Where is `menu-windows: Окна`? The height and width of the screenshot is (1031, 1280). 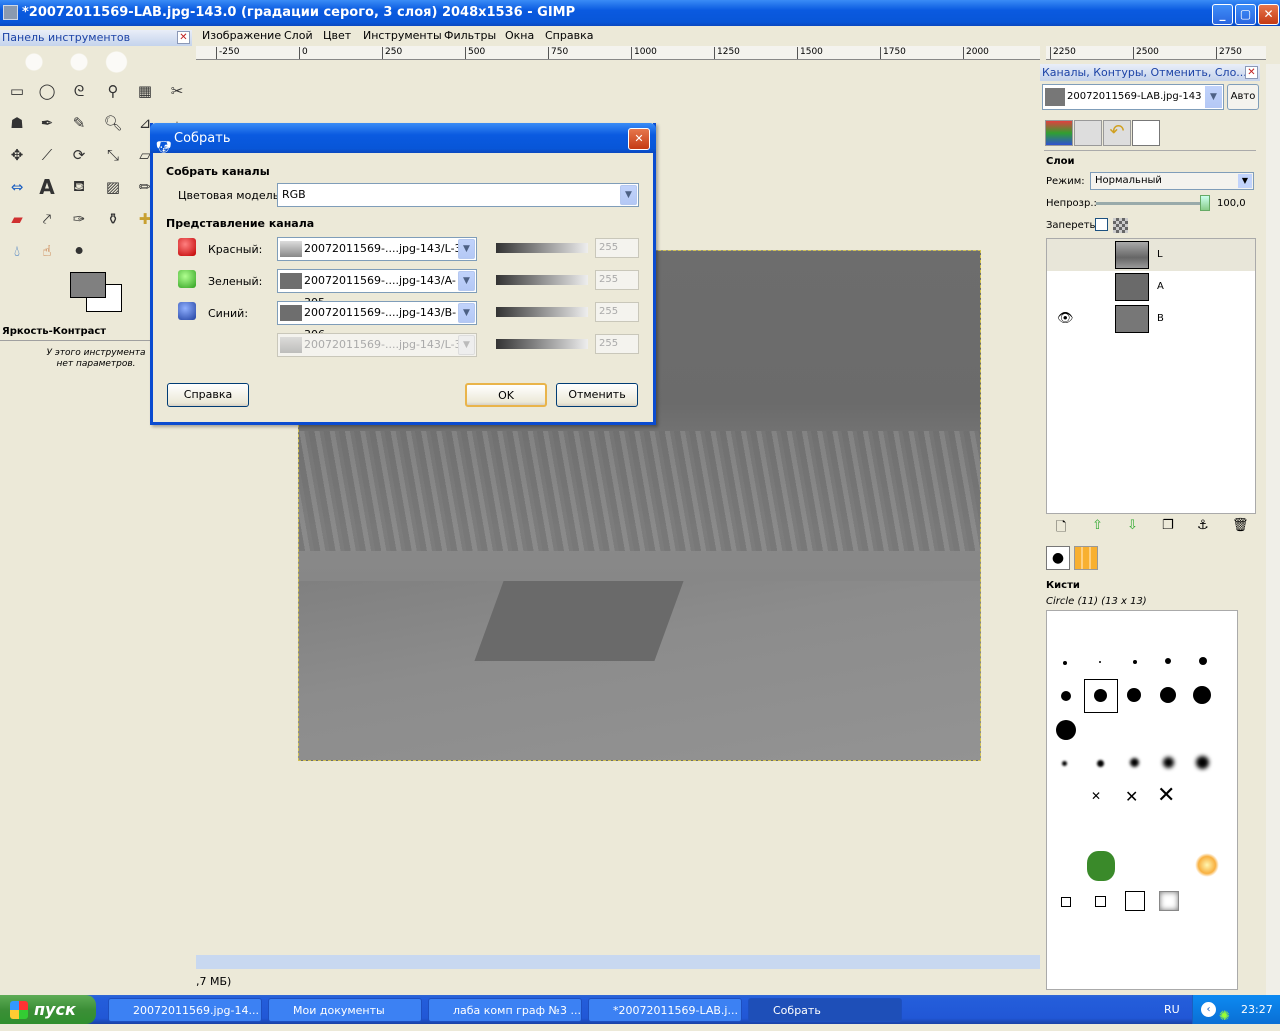 menu-windows: Окна is located at coordinates (519, 35).